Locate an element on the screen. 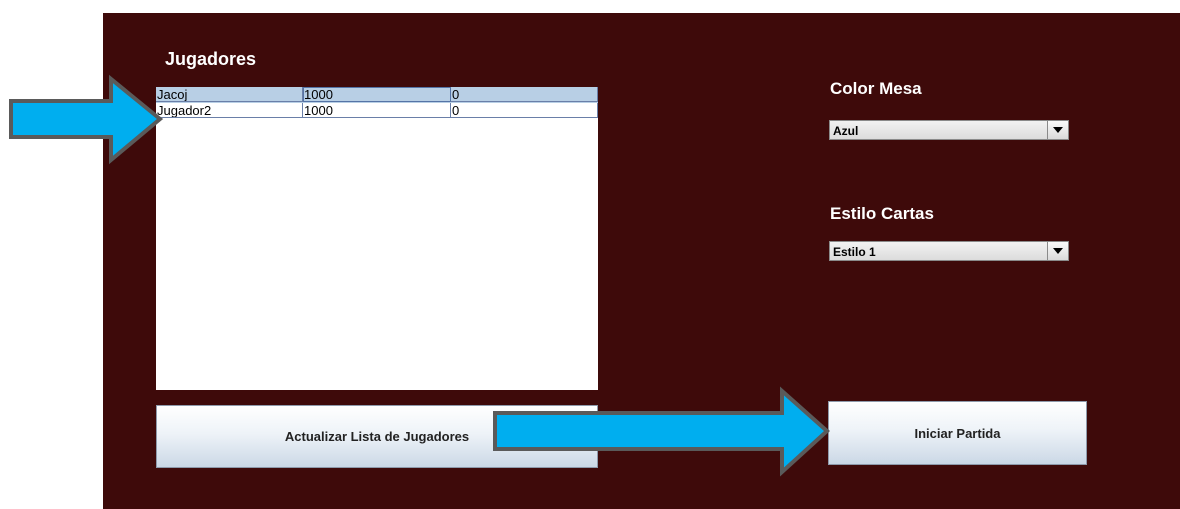 Image resolution: width=1180 pixels, height=509 pixels. player-name-cell: Jacoj is located at coordinates (229, 94).